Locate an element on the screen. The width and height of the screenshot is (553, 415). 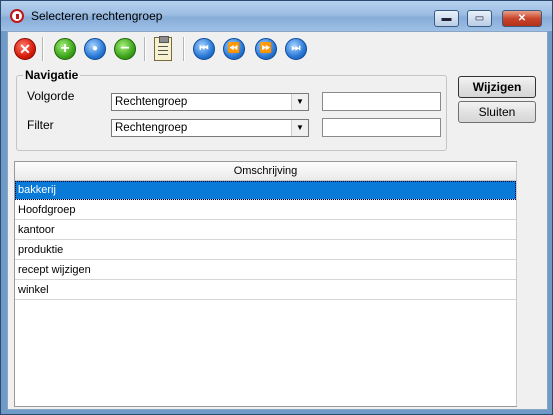
navigatie-title: Navigatie is located at coordinates (52, 75).